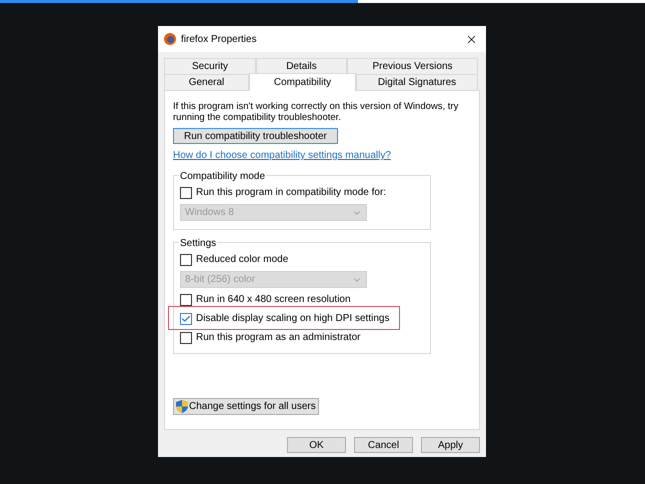 This screenshot has width=645, height=484. What do you see at coordinates (206, 82) in the screenshot?
I see `tab: General` at bounding box center [206, 82].